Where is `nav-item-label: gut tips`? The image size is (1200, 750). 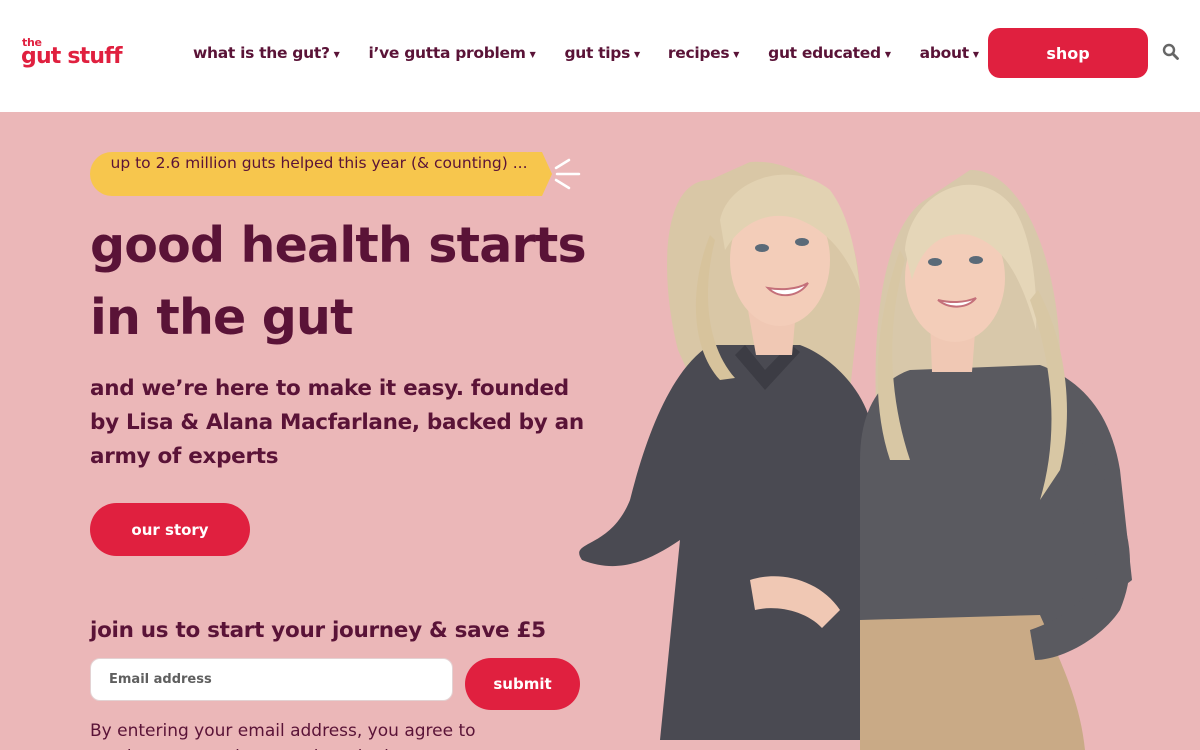 nav-item-label: gut tips is located at coordinates (597, 53).